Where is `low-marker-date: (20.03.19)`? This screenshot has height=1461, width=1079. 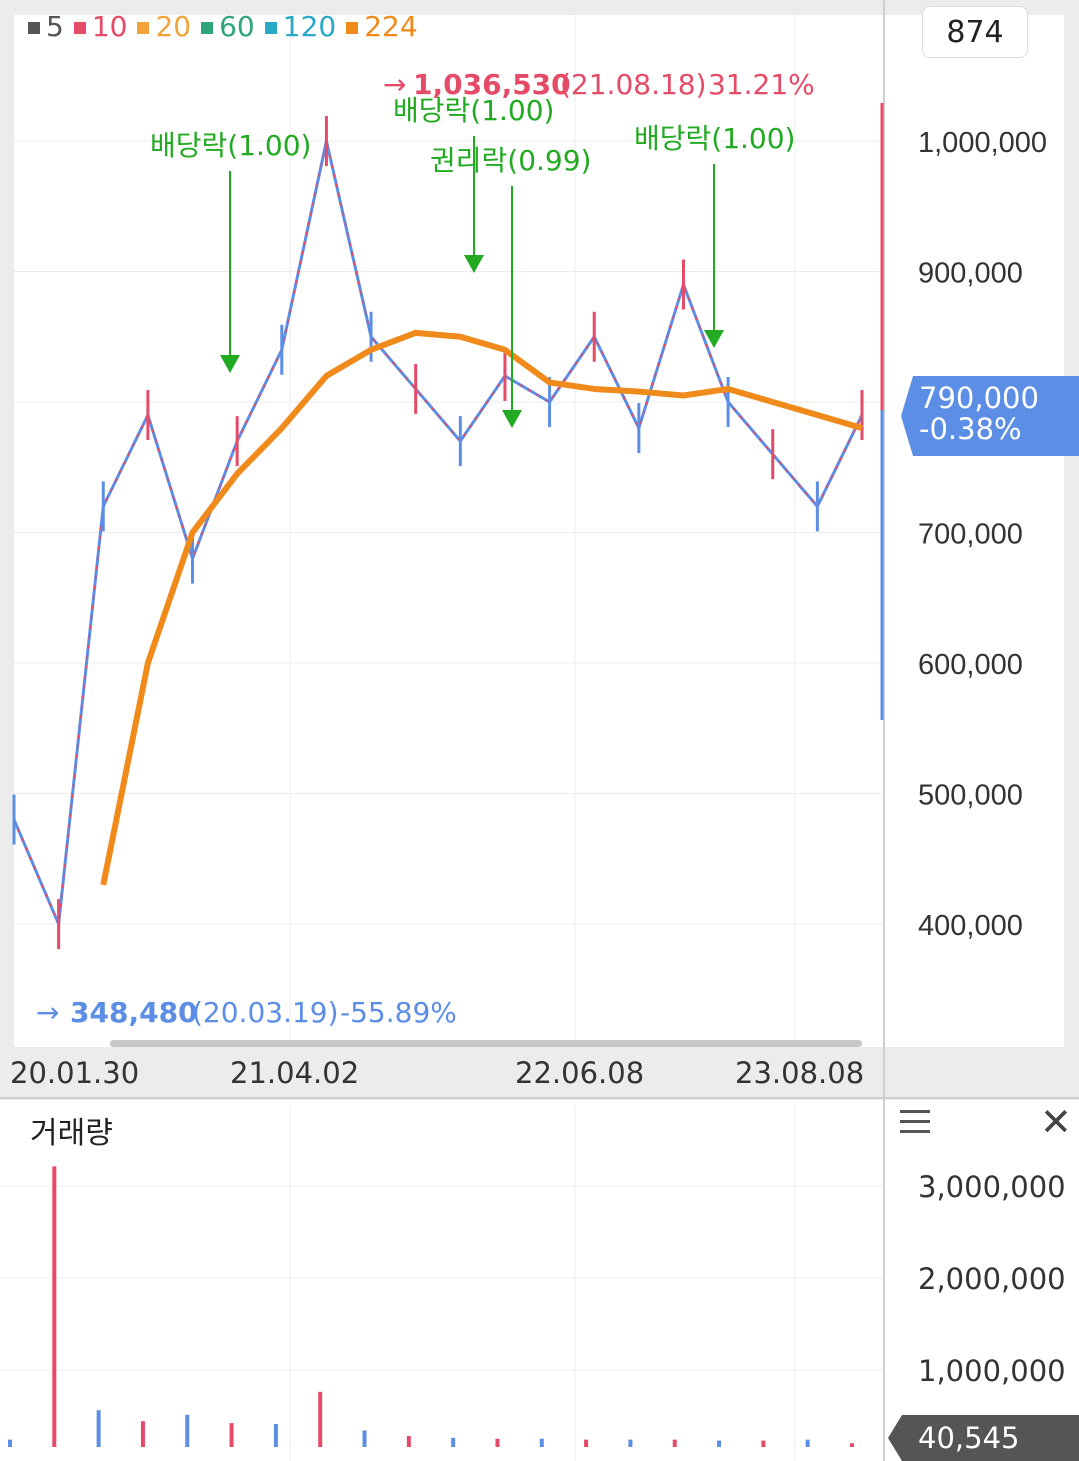 low-marker-date: (20.03.19) is located at coordinates (265, 1012).